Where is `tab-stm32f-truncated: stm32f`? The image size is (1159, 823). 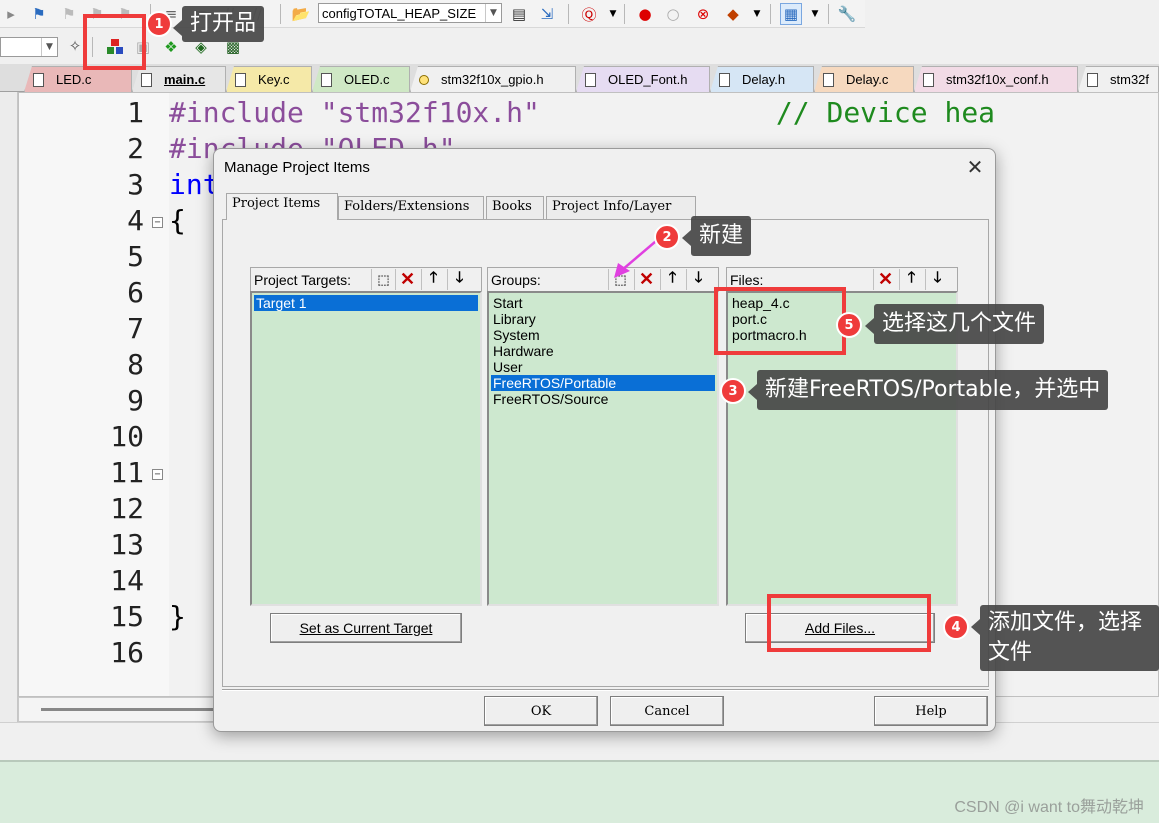
tab-stm32f-truncated: stm32f is located at coordinates (1118, 79).